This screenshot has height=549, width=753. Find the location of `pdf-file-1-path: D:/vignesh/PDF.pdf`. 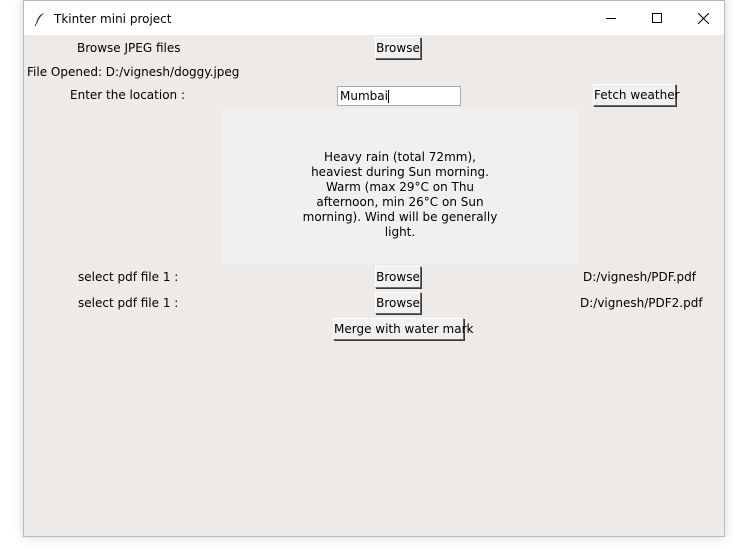

pdf-file-1-path: D:/vignesh/PDF.pdf is located at coordinates (639, 277).